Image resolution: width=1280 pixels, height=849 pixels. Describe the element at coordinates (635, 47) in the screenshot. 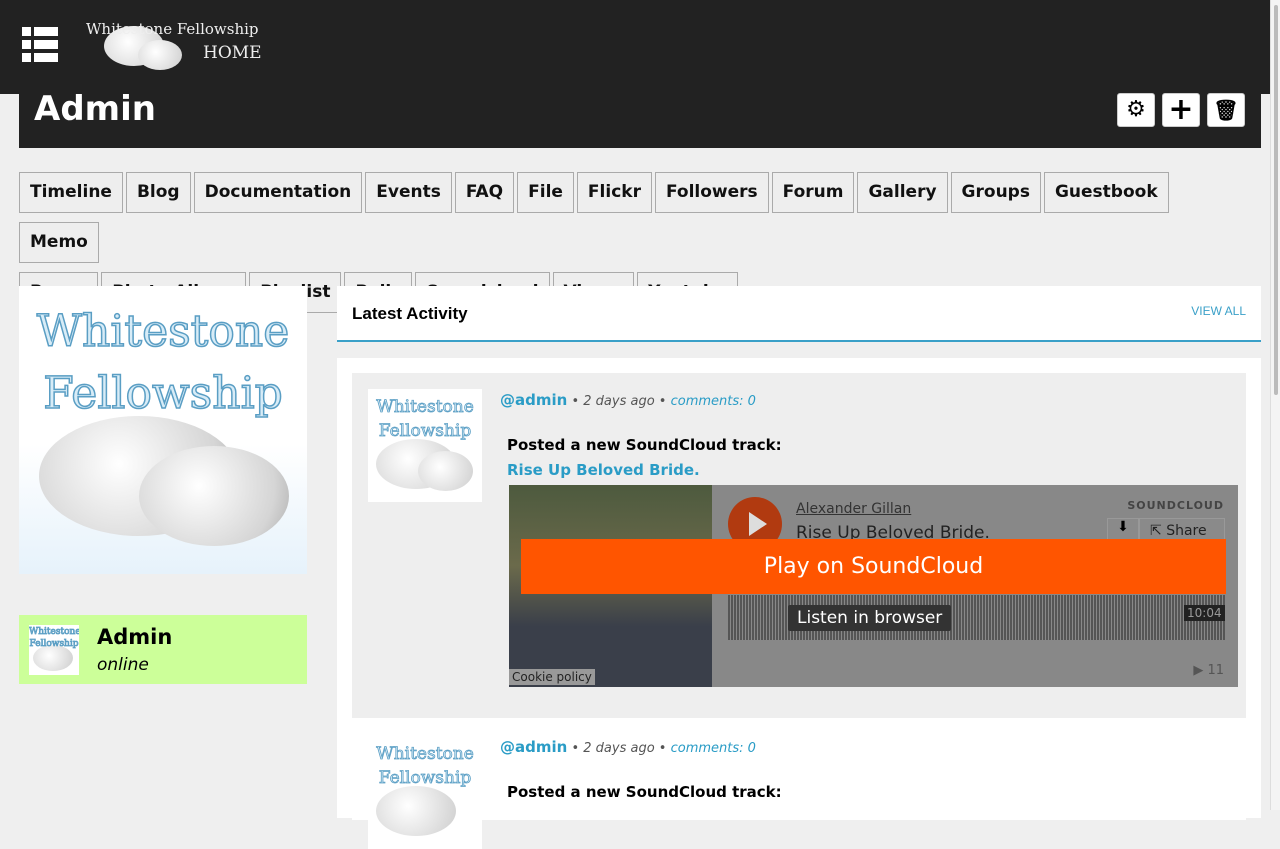

I see `top-nav: Whitestone Fellowship HOME` at that location.